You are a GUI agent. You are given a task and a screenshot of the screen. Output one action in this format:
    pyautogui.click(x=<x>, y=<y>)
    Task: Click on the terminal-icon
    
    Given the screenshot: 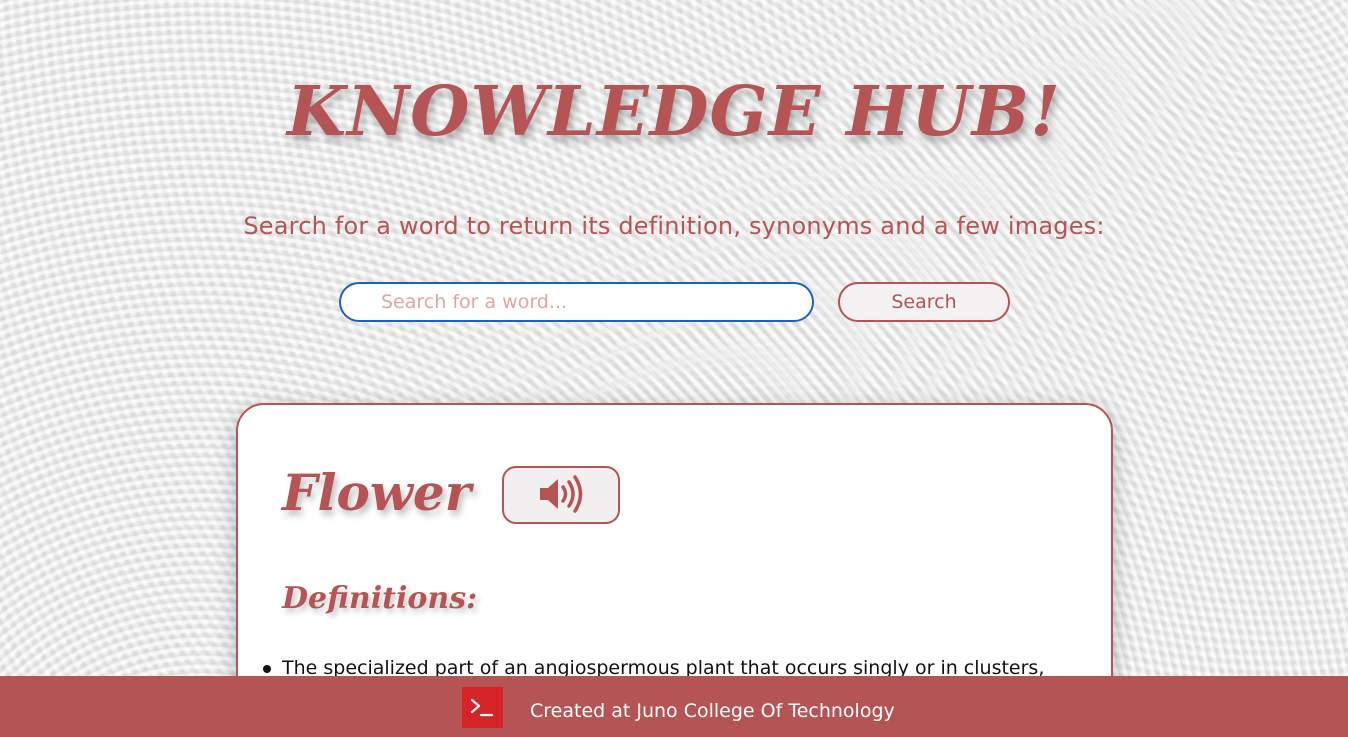 What is the action you would take?
    pyautogui.click(x=482, y=707)
    